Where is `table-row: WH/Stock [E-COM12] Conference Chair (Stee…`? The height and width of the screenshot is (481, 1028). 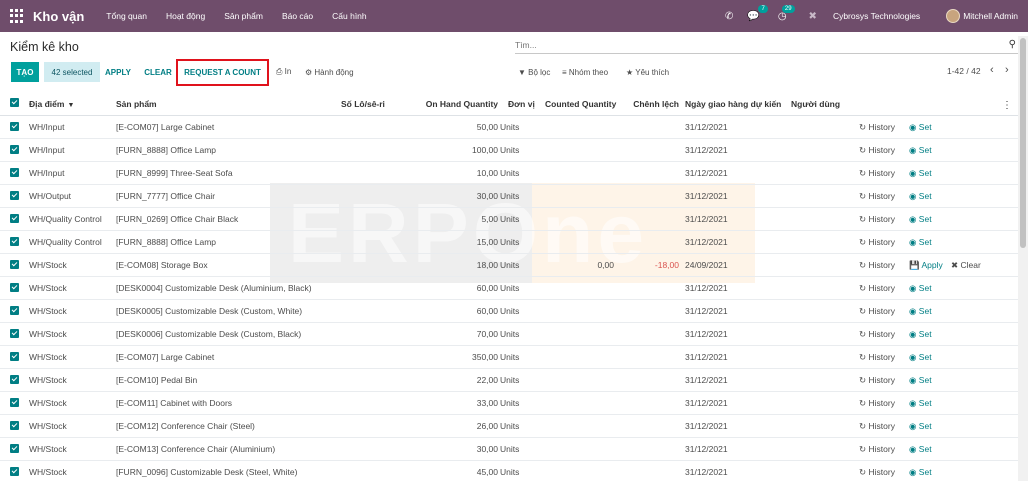
table-row: WH/Stock [E-COM12] Conference Chair (Stee… is located at coordinates (509, 426).